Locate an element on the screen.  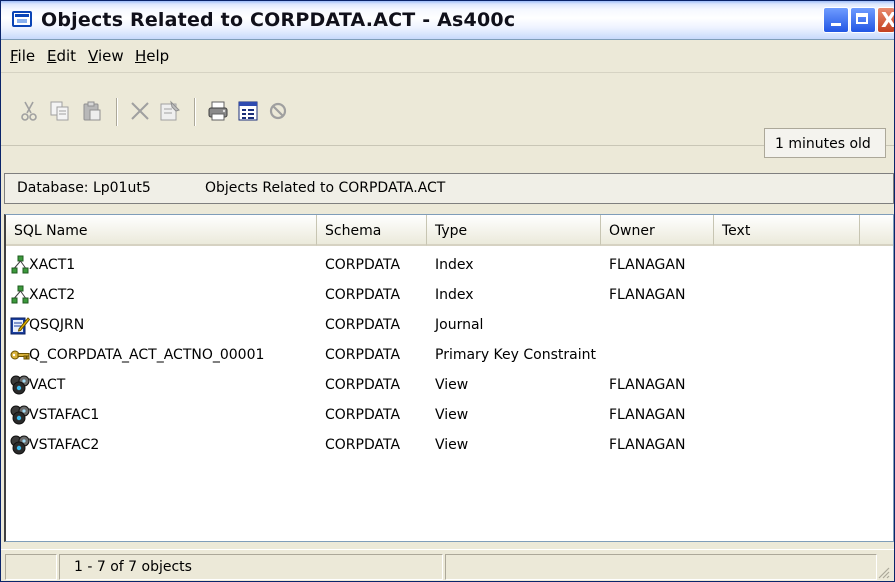
app-window-icon is located at coordinates (22, 19).